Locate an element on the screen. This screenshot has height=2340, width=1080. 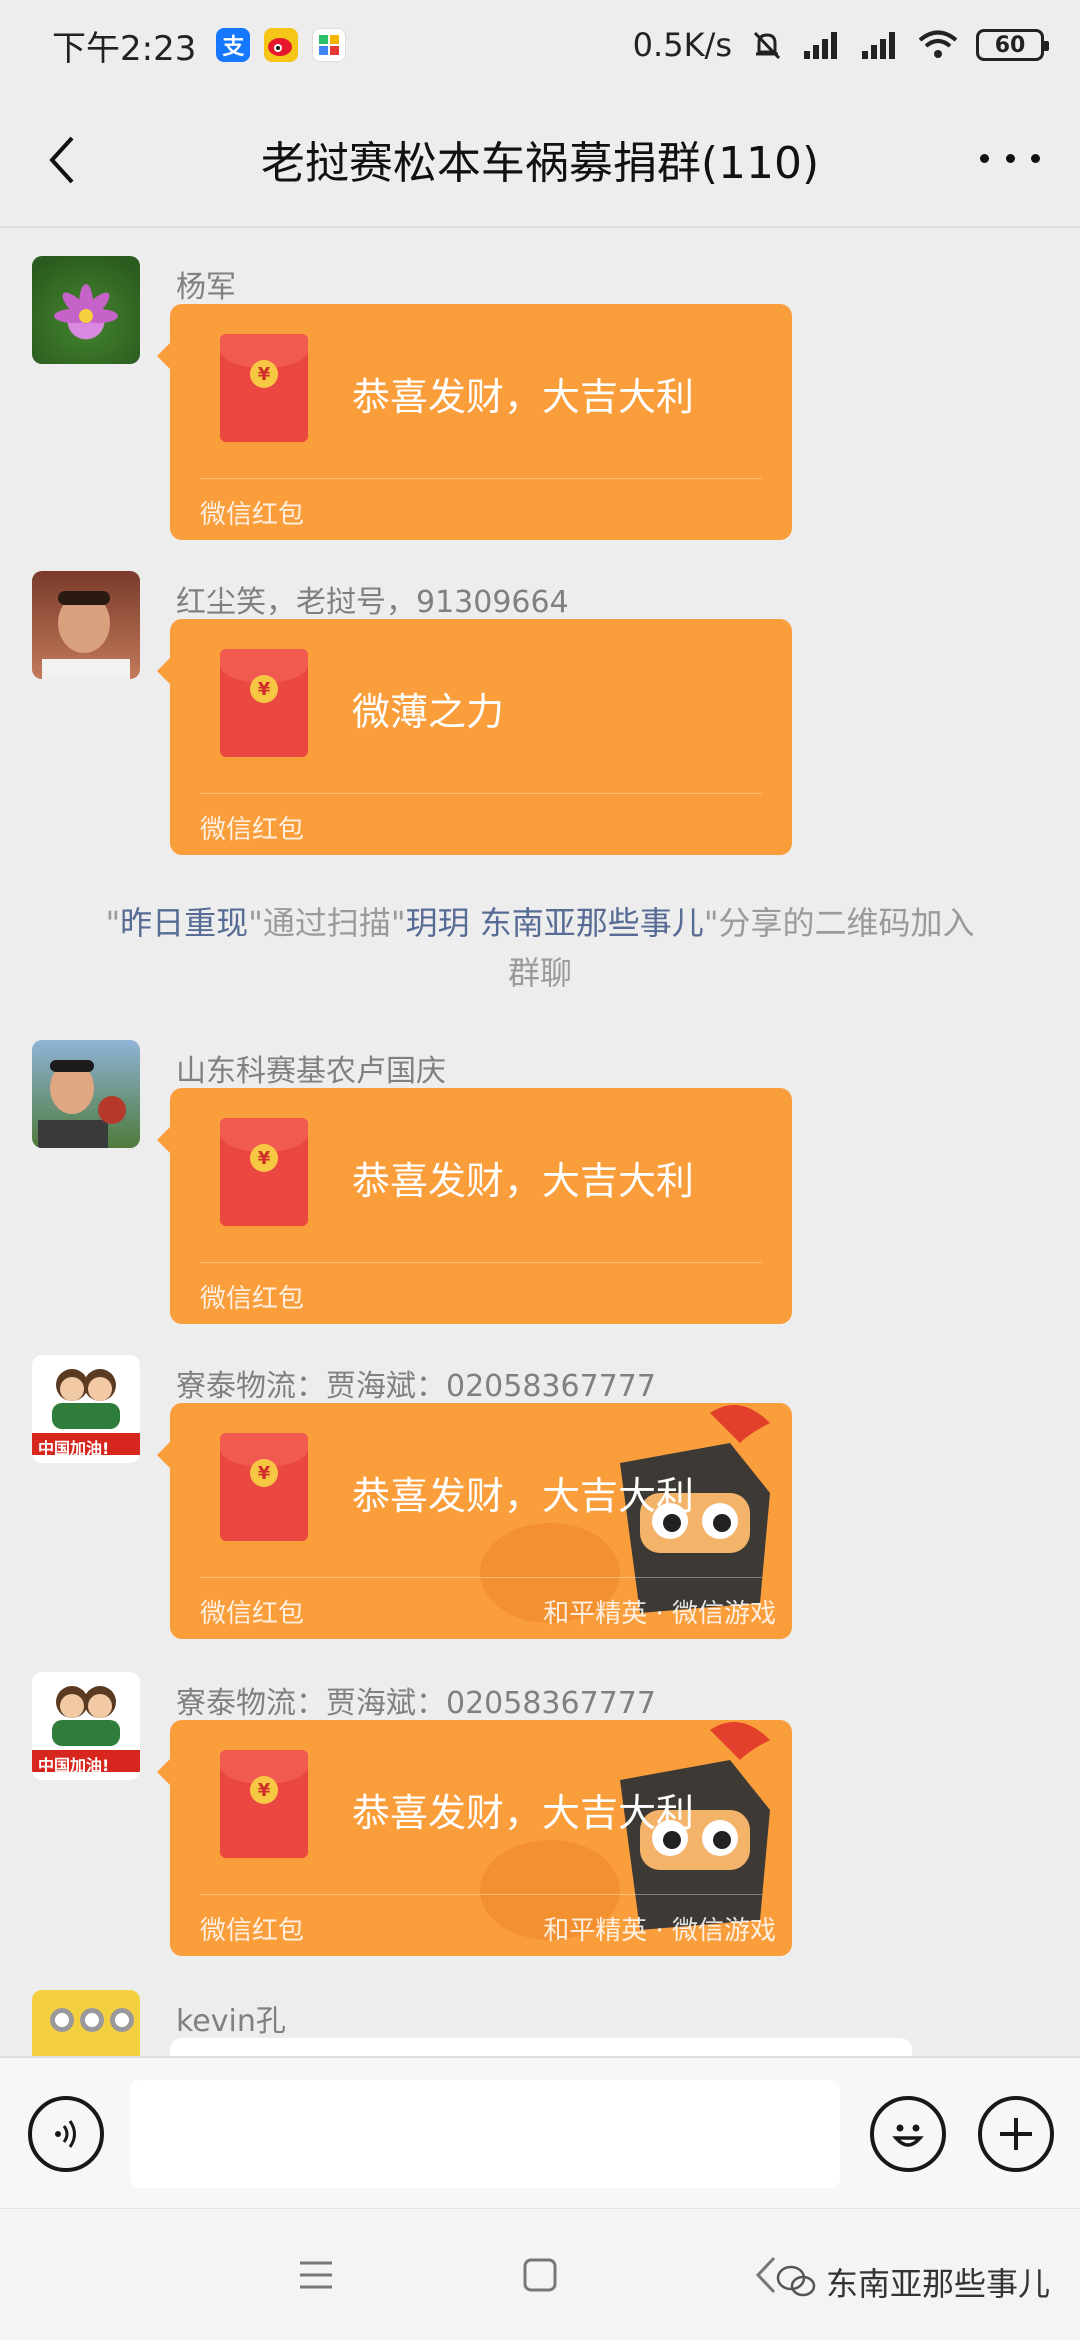
sender-name: kevin孔 is located at coordinates (231, 2021).